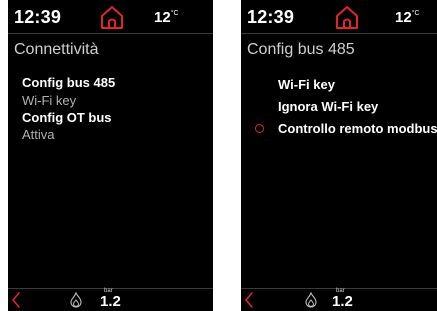 The image size is (437, 311). Describe the element at coordinates (56, 49) in the screenshot. I see `page-title: Connettività` at that location.